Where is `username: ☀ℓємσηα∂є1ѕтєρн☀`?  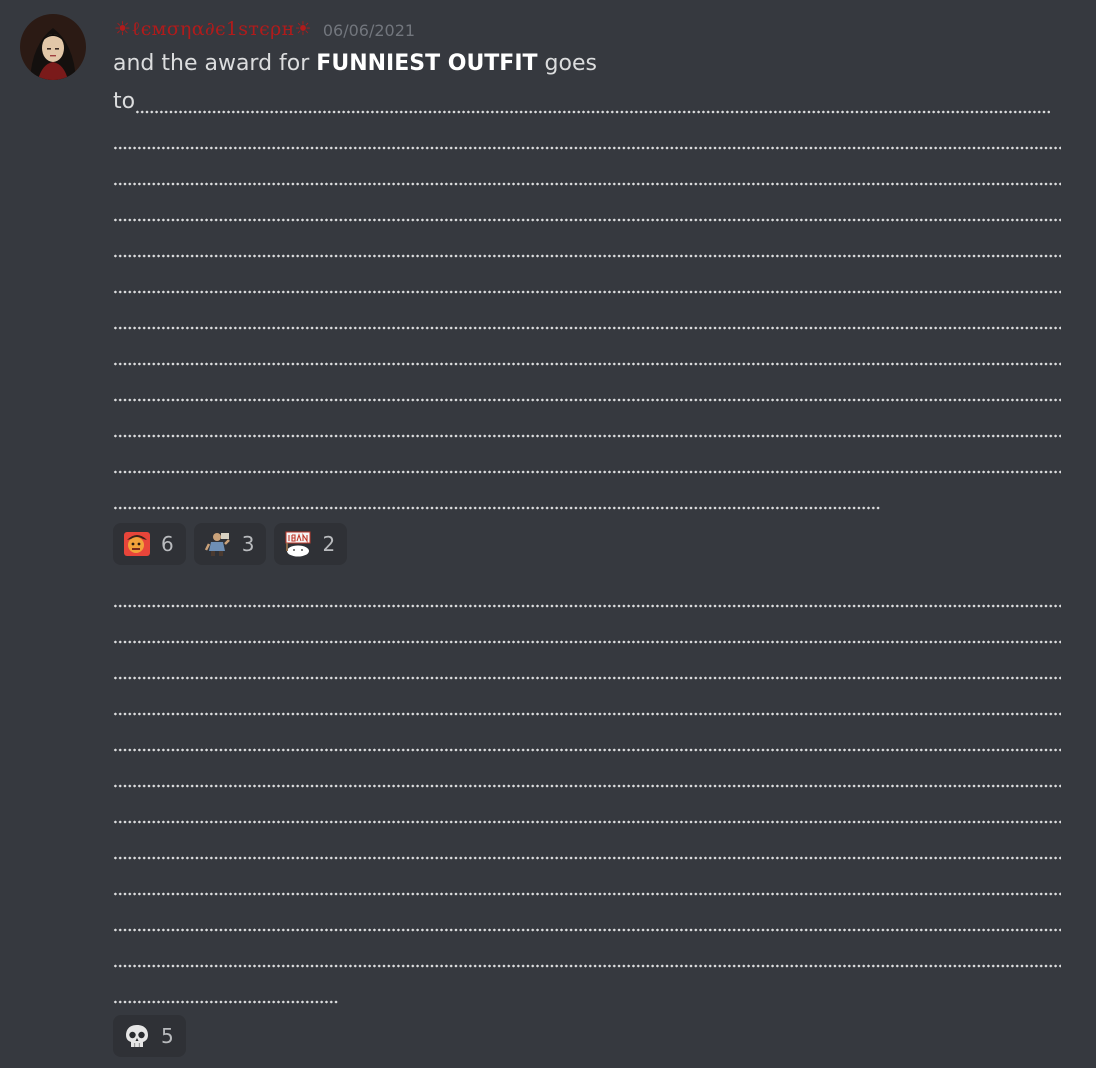 username: ☀ℓємσηα∂є1ѕтєρн☀ is located at coordinates (213, 29).